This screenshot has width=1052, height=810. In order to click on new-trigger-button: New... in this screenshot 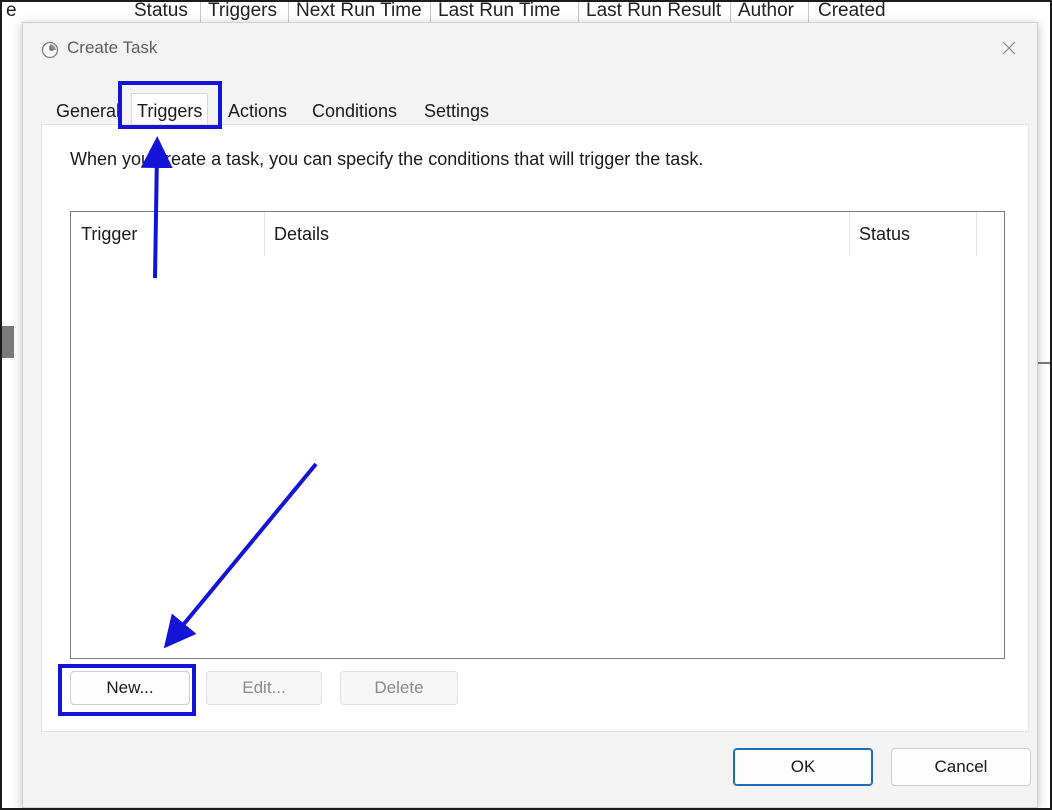, I will do `click(130, 688)`.